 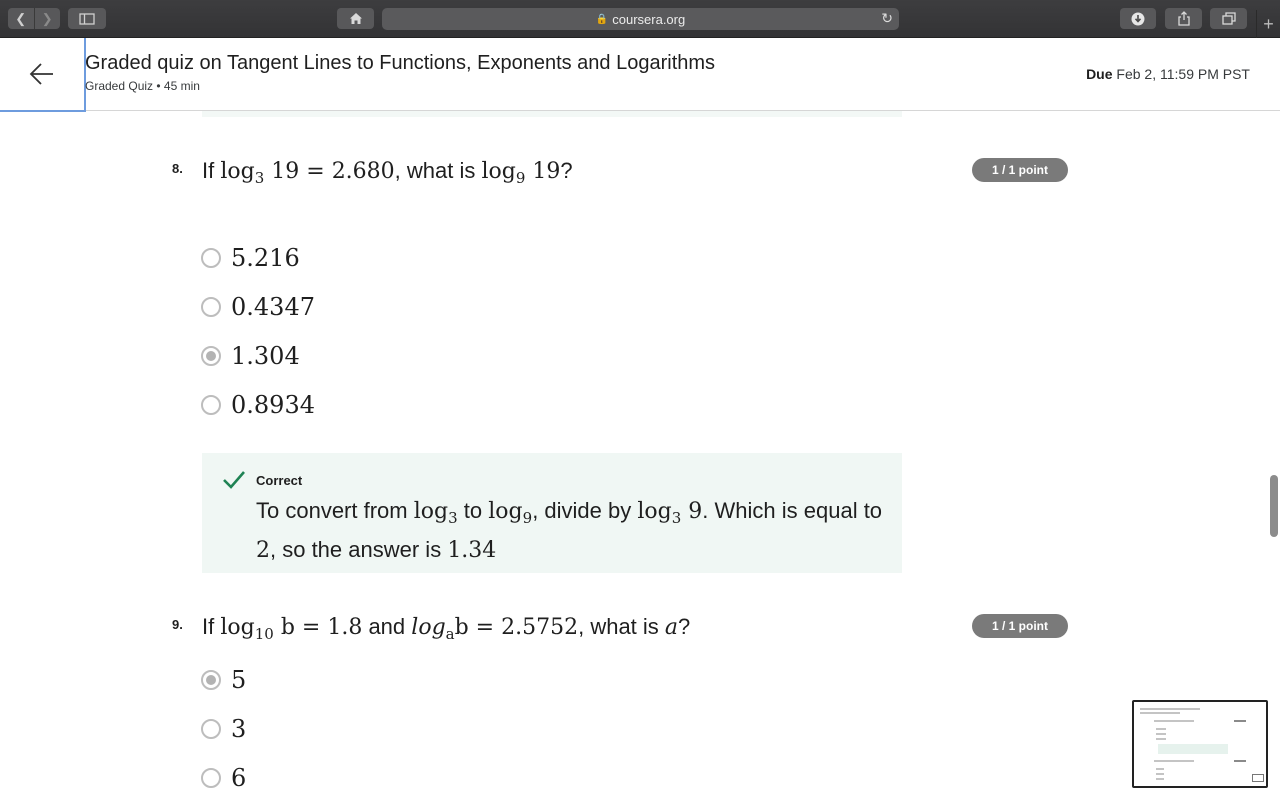 I want to click on address-bar: 🔒 coursera.org ↻, so click(x=640, y=19).